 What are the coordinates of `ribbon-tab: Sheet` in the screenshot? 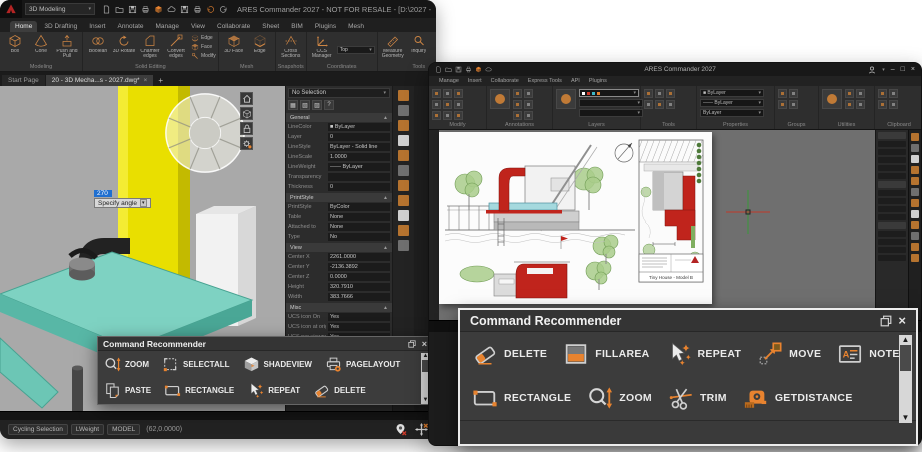 It's located at (270, 26).